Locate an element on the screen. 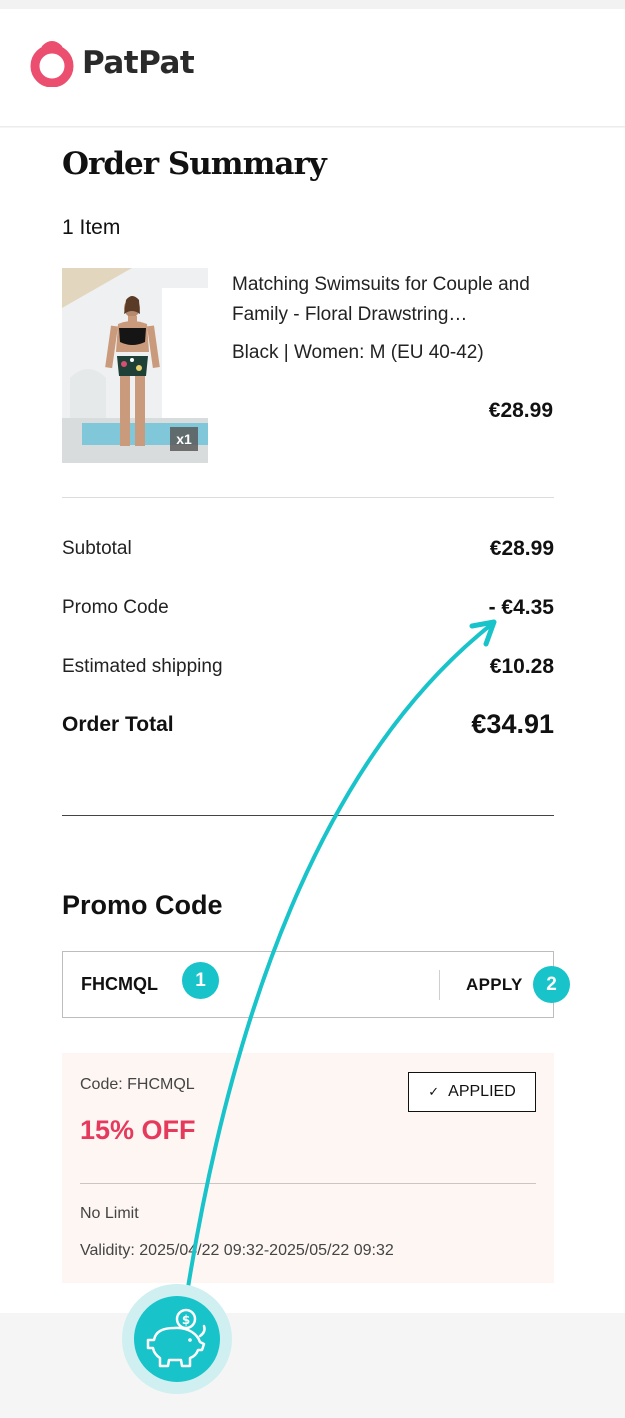 The image size is (625, 1418). shipping-label: Estimated shipping is located at coordinates (142, 666).